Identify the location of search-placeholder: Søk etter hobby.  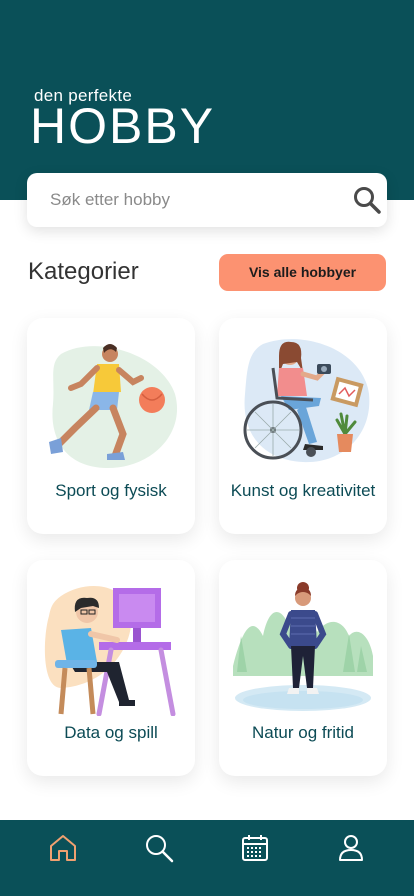
(110, 199).